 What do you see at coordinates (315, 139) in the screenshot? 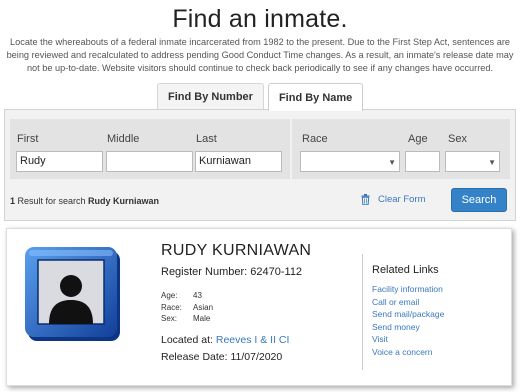
I see `race-label: Race` at bounding box center [315, 139].